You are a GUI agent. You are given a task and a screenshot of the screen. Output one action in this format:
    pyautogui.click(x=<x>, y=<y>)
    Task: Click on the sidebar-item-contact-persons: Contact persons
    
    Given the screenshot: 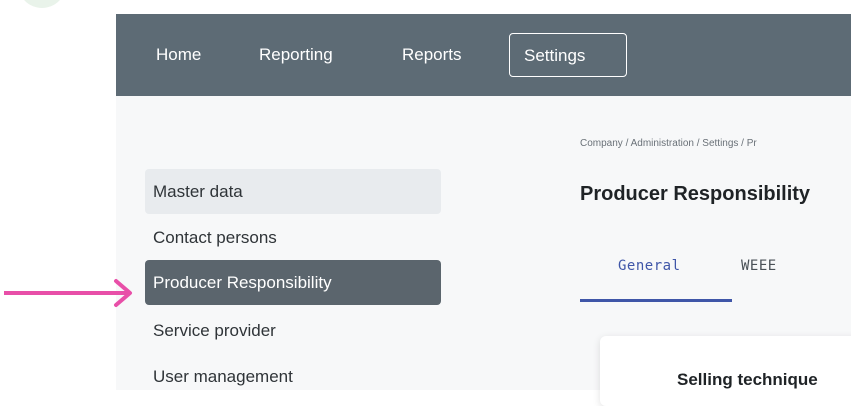 What is the action you would take?
    pyautogui.click(x=293, y=237)
    